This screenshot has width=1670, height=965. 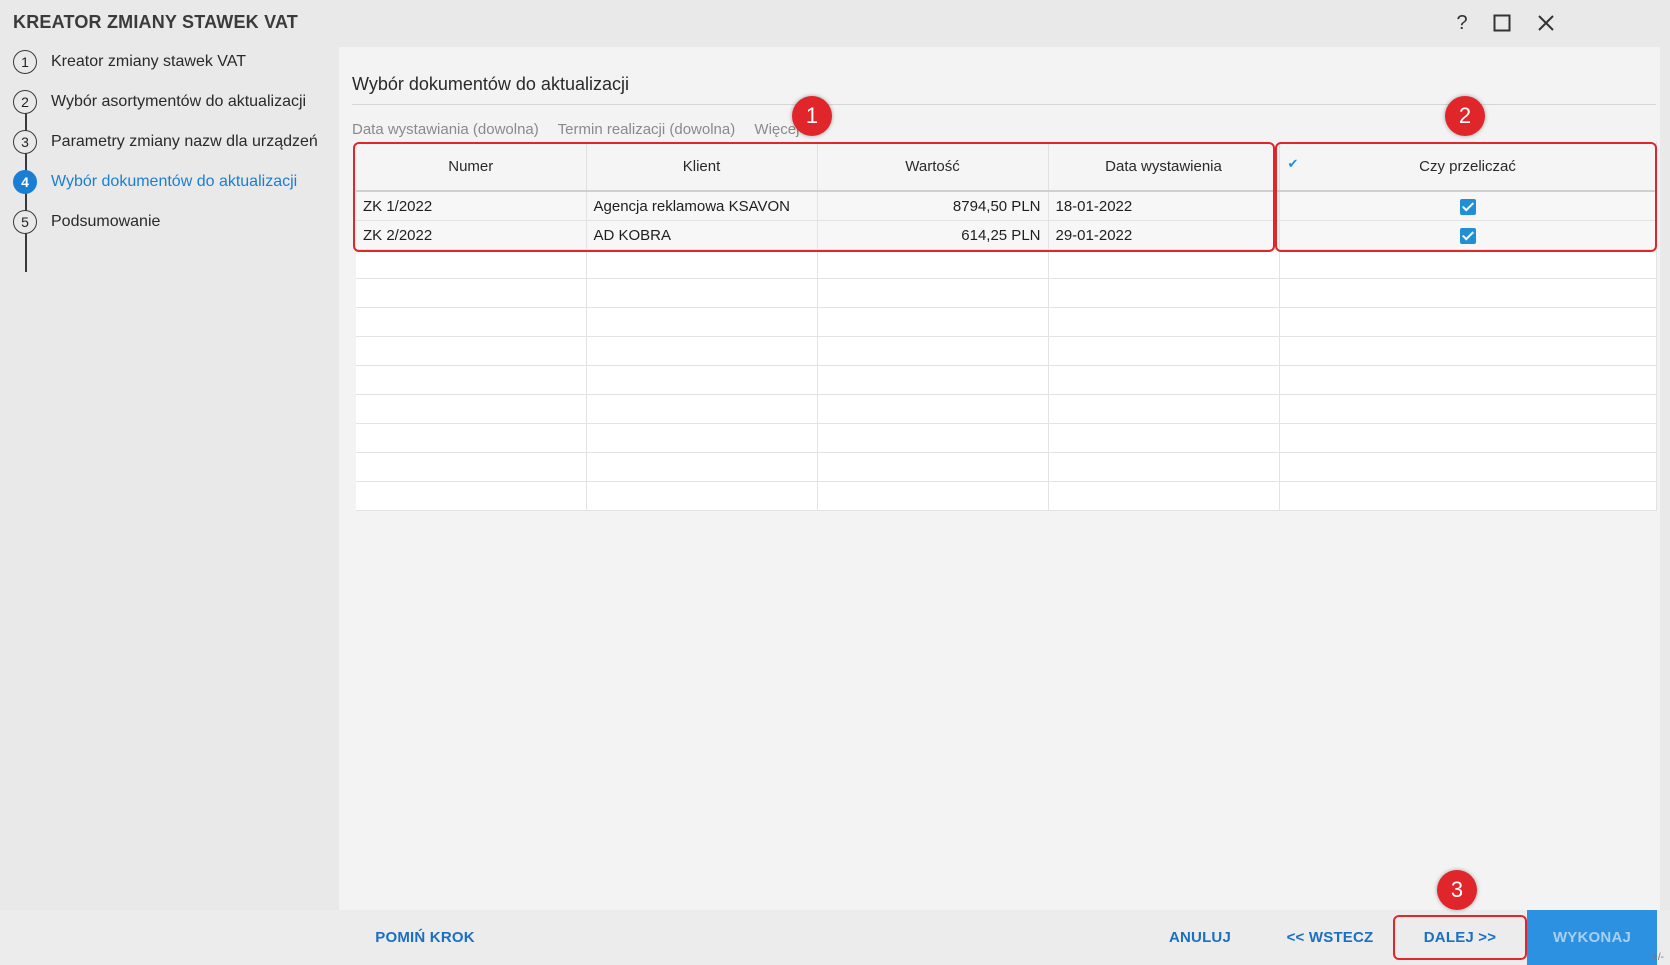 I want to click on step-2: 2 Wybór asortymentów do aktualizacji, so click(x=159, y=102).